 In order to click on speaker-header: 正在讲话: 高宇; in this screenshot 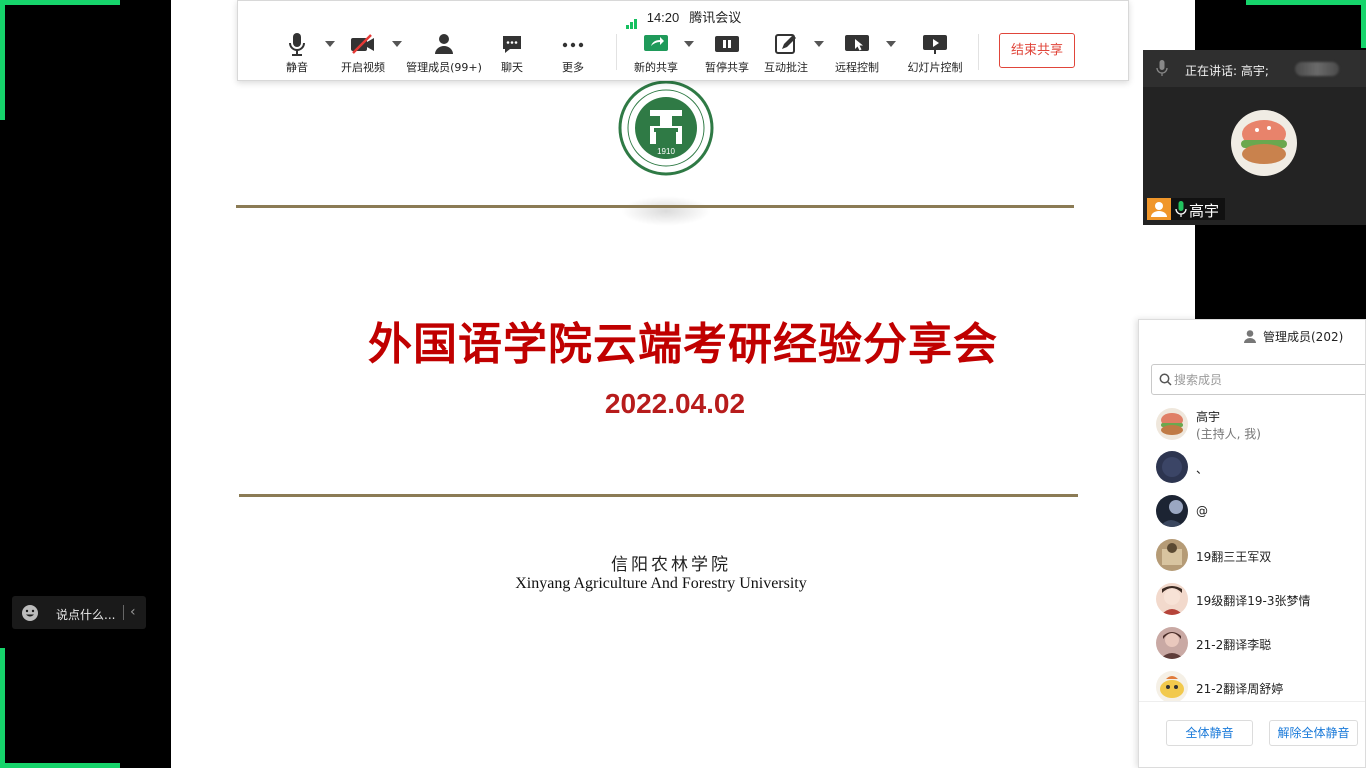, I will do `click(1254, 68)`.